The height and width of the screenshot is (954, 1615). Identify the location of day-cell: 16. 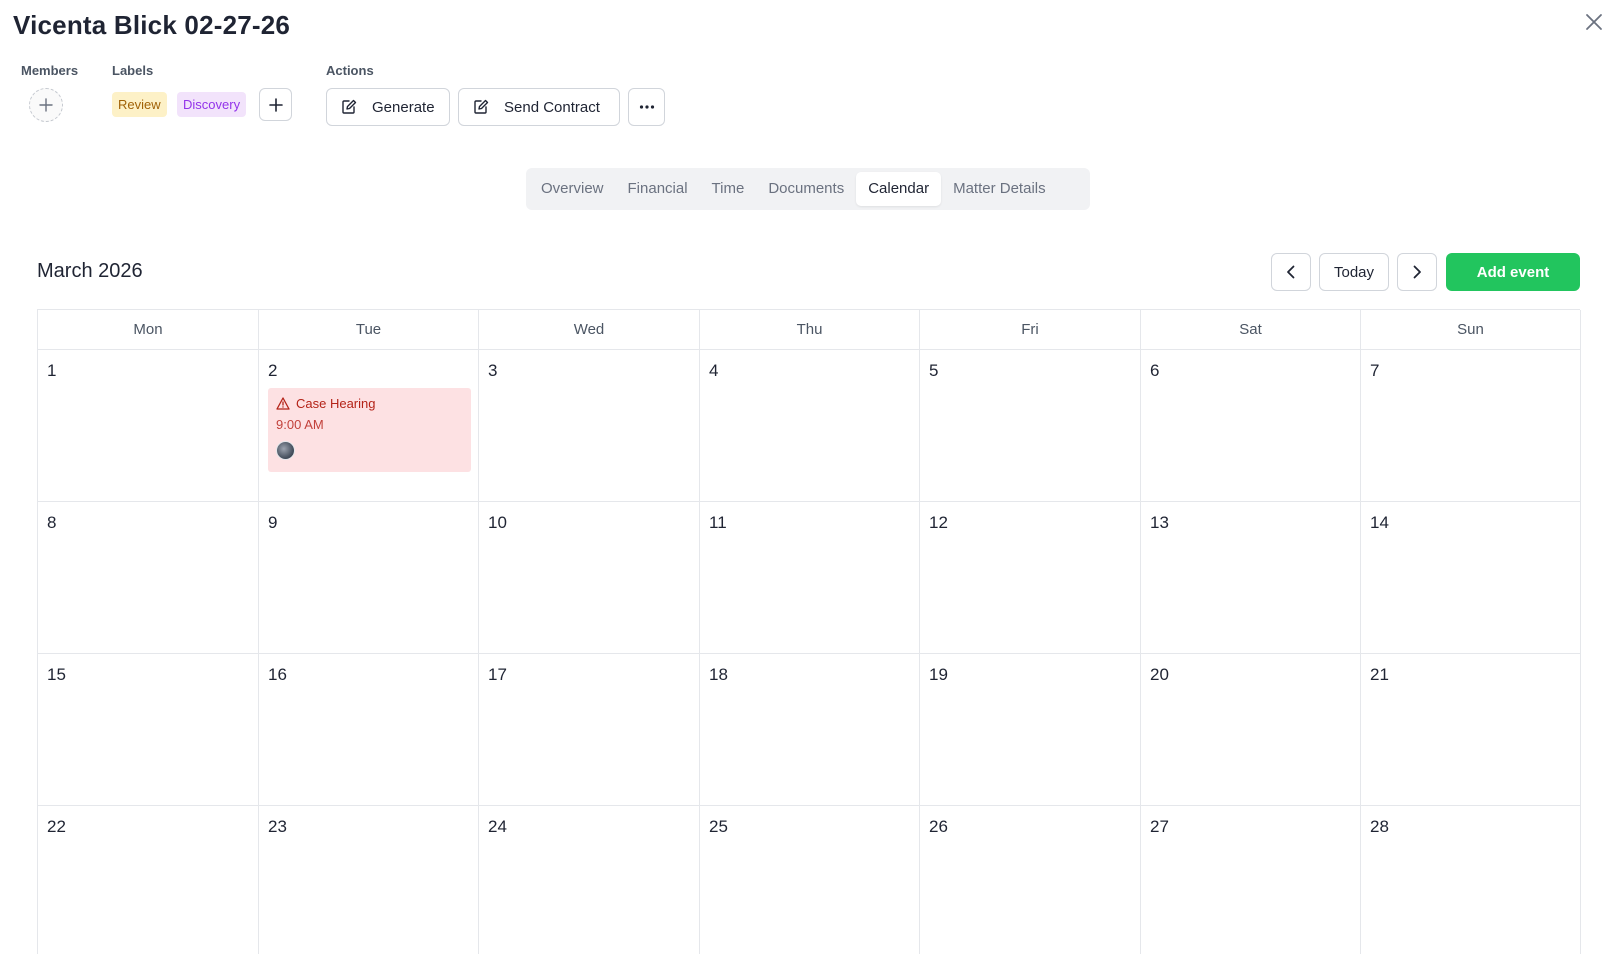
(369, 730).